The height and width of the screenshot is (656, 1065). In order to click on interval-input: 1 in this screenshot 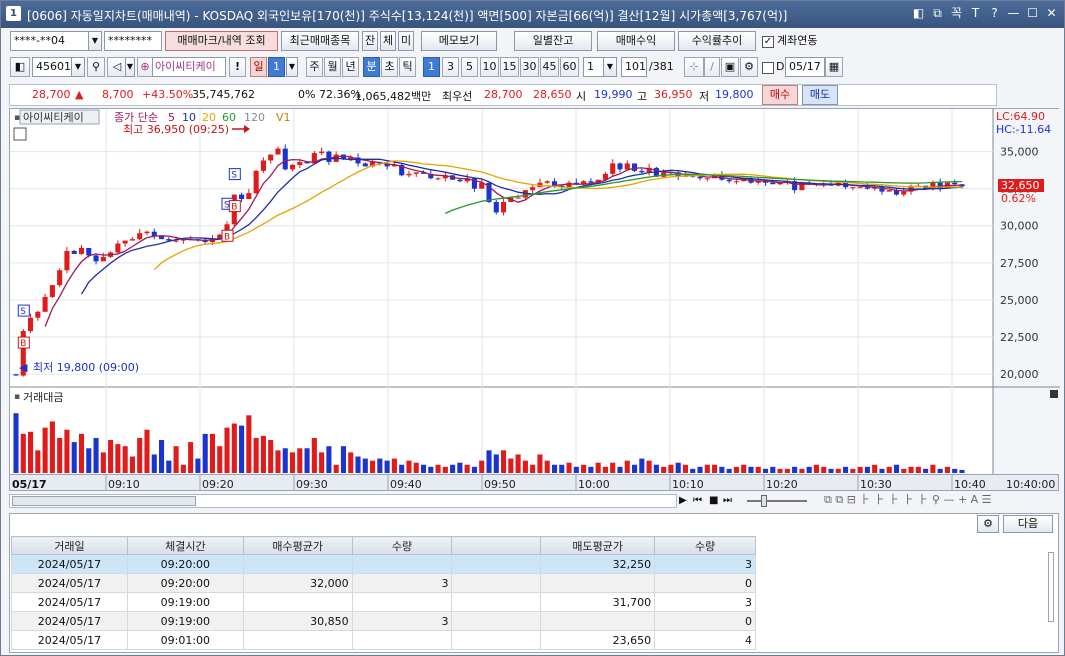, I will do `click(594, 67)`.